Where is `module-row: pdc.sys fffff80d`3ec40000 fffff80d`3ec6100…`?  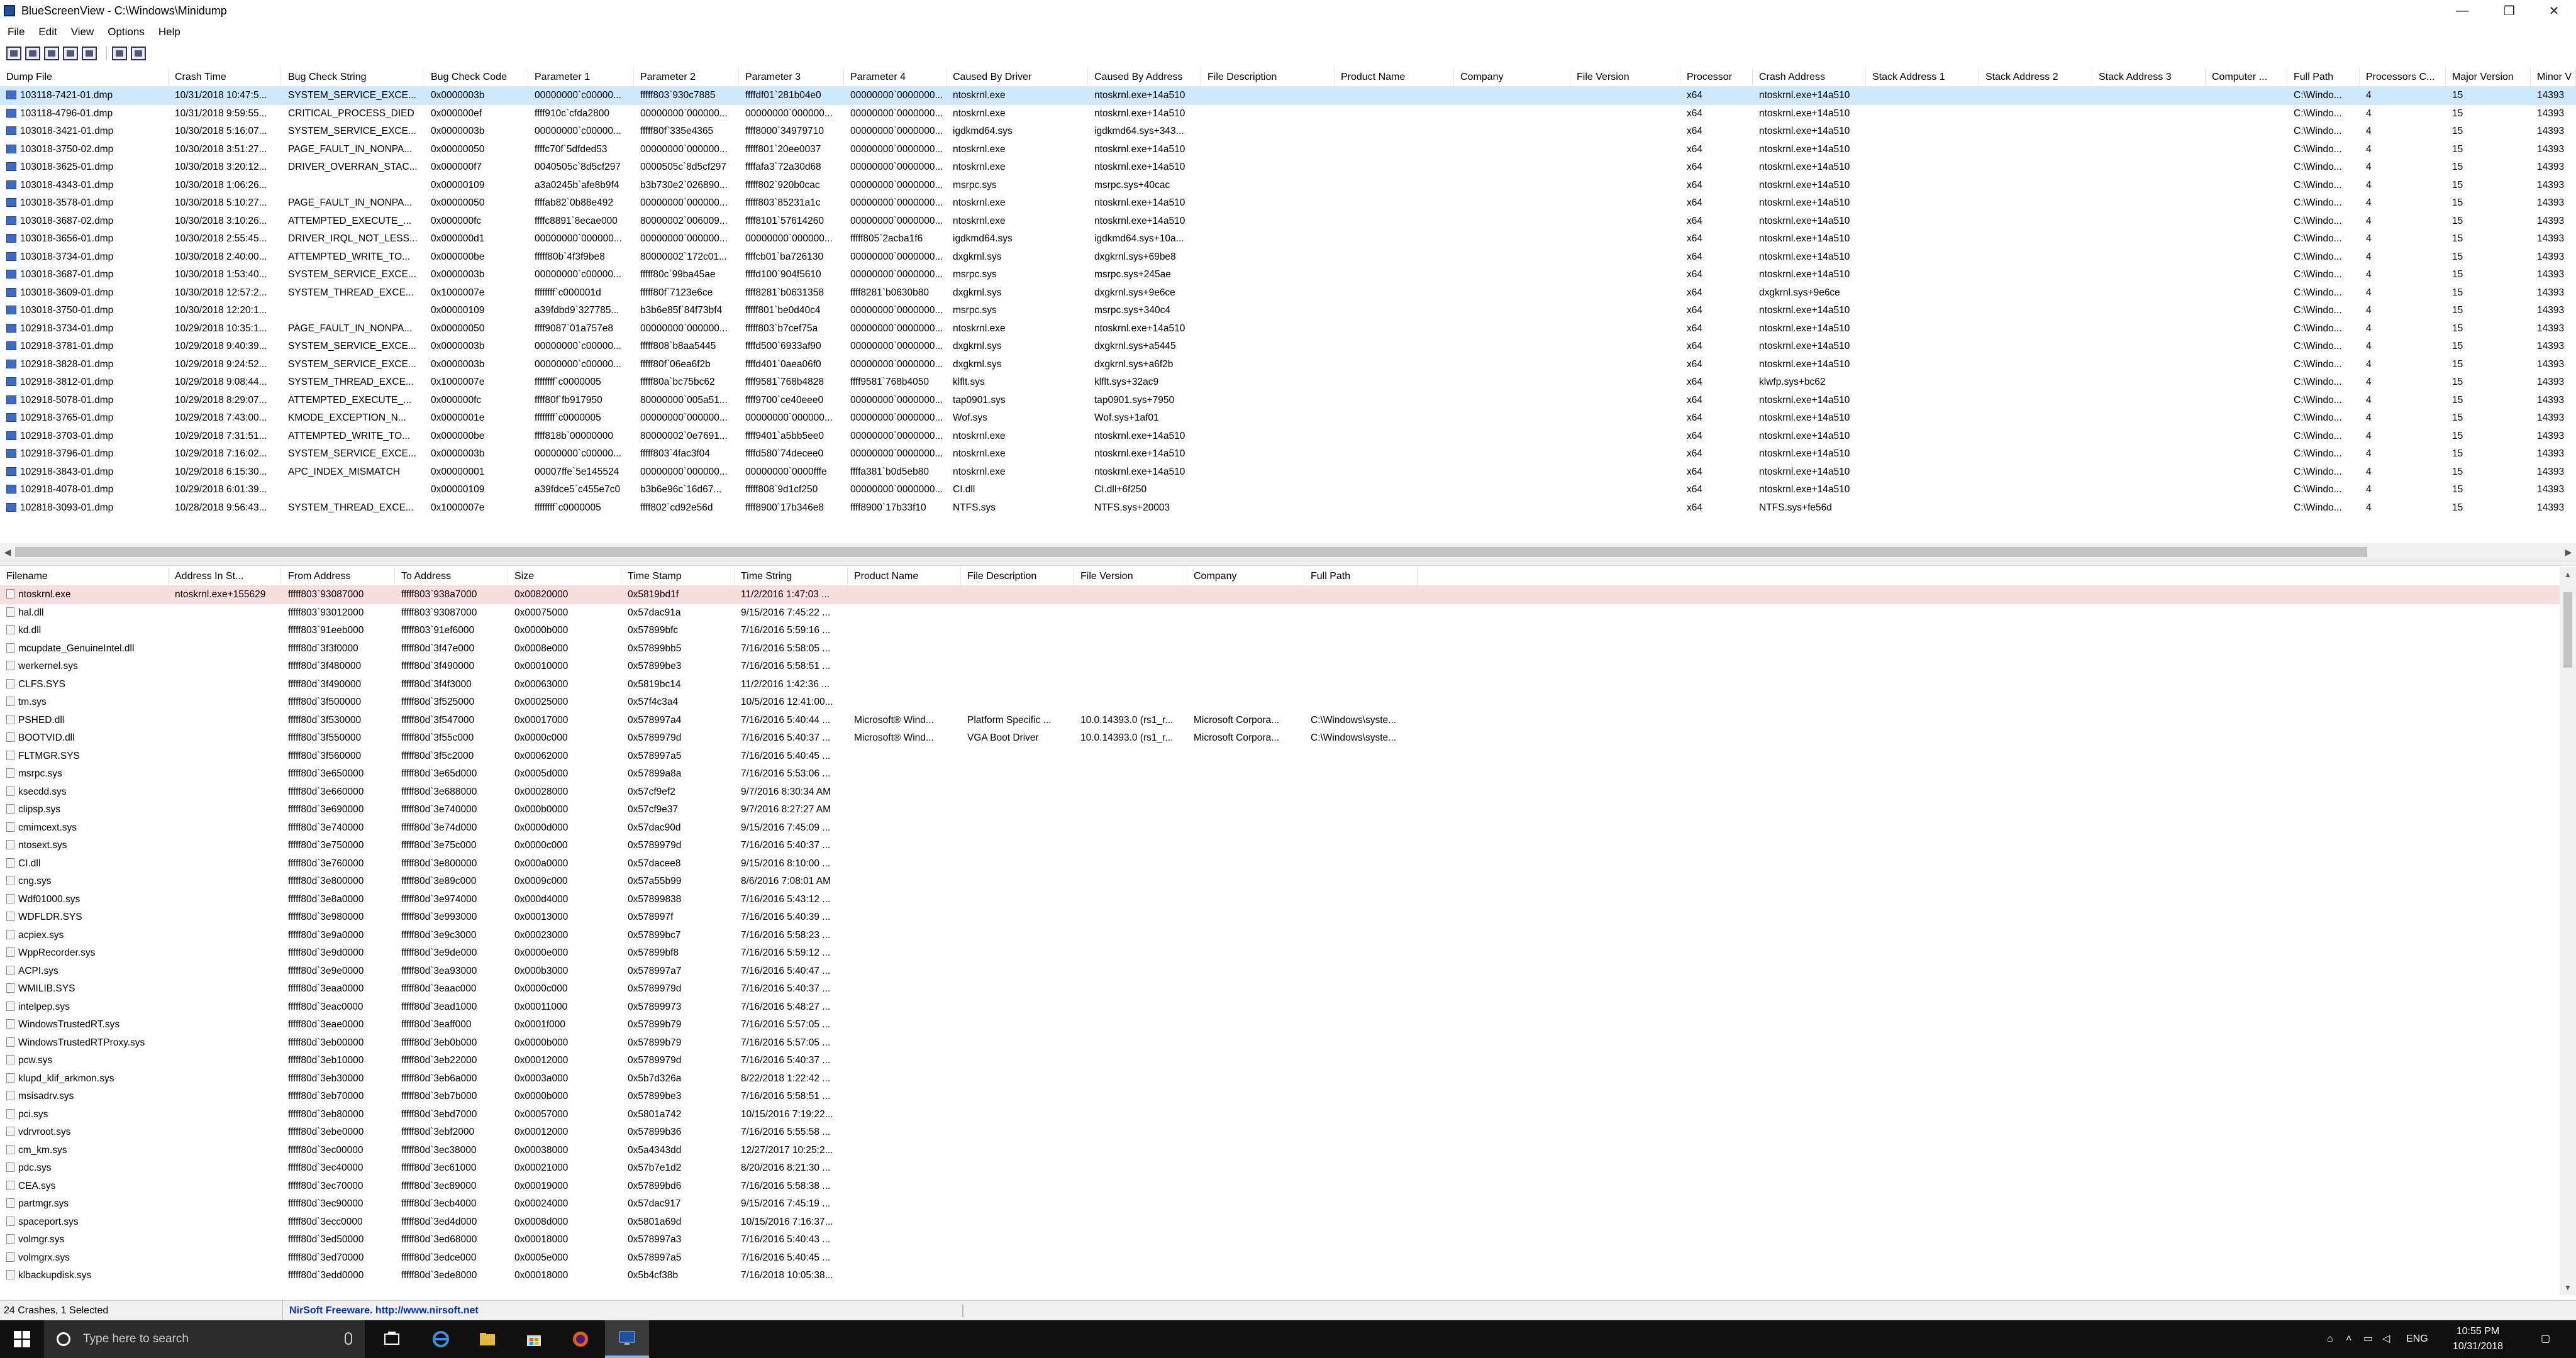
module-row: pdc.sys fffff80d`3ec40000 fffff80d`3ec6100… is located at coordinates (1280, 1168).